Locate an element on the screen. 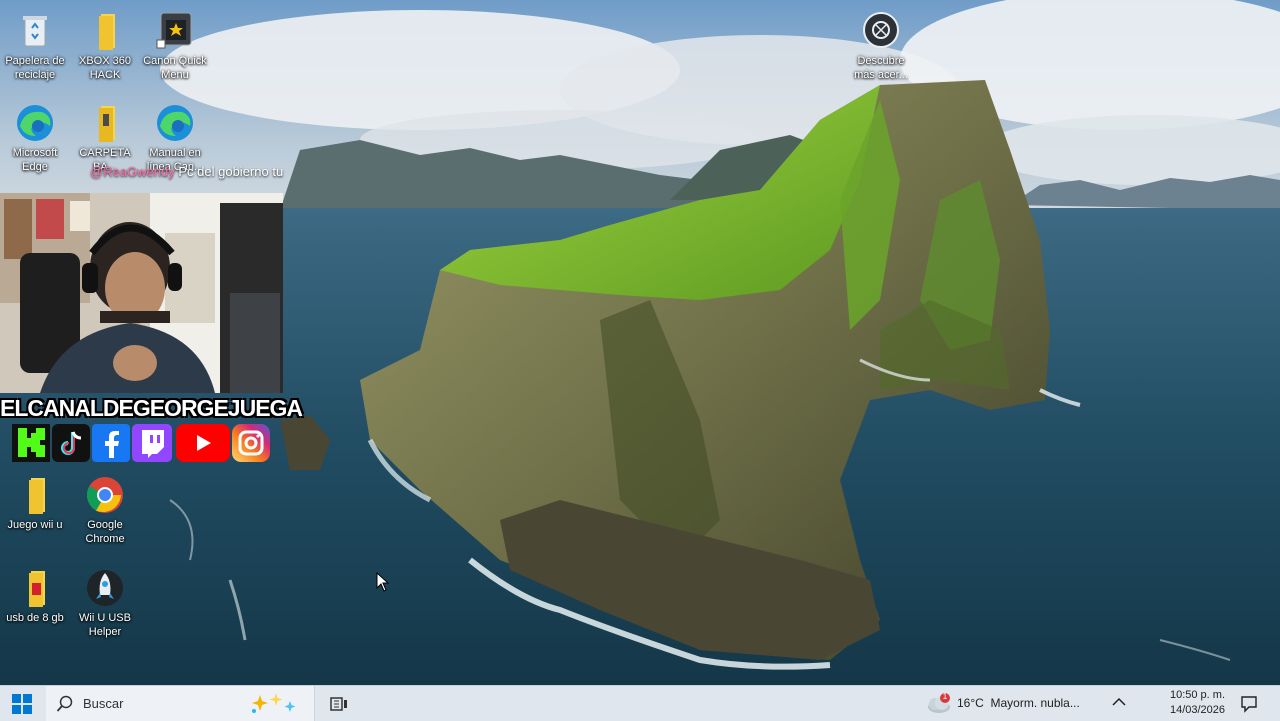 The height and width of the screenshot is (721, 1280). desktop-icon-recycle-bin: Papelera de reciclaje is located at coordinates (35, 46).